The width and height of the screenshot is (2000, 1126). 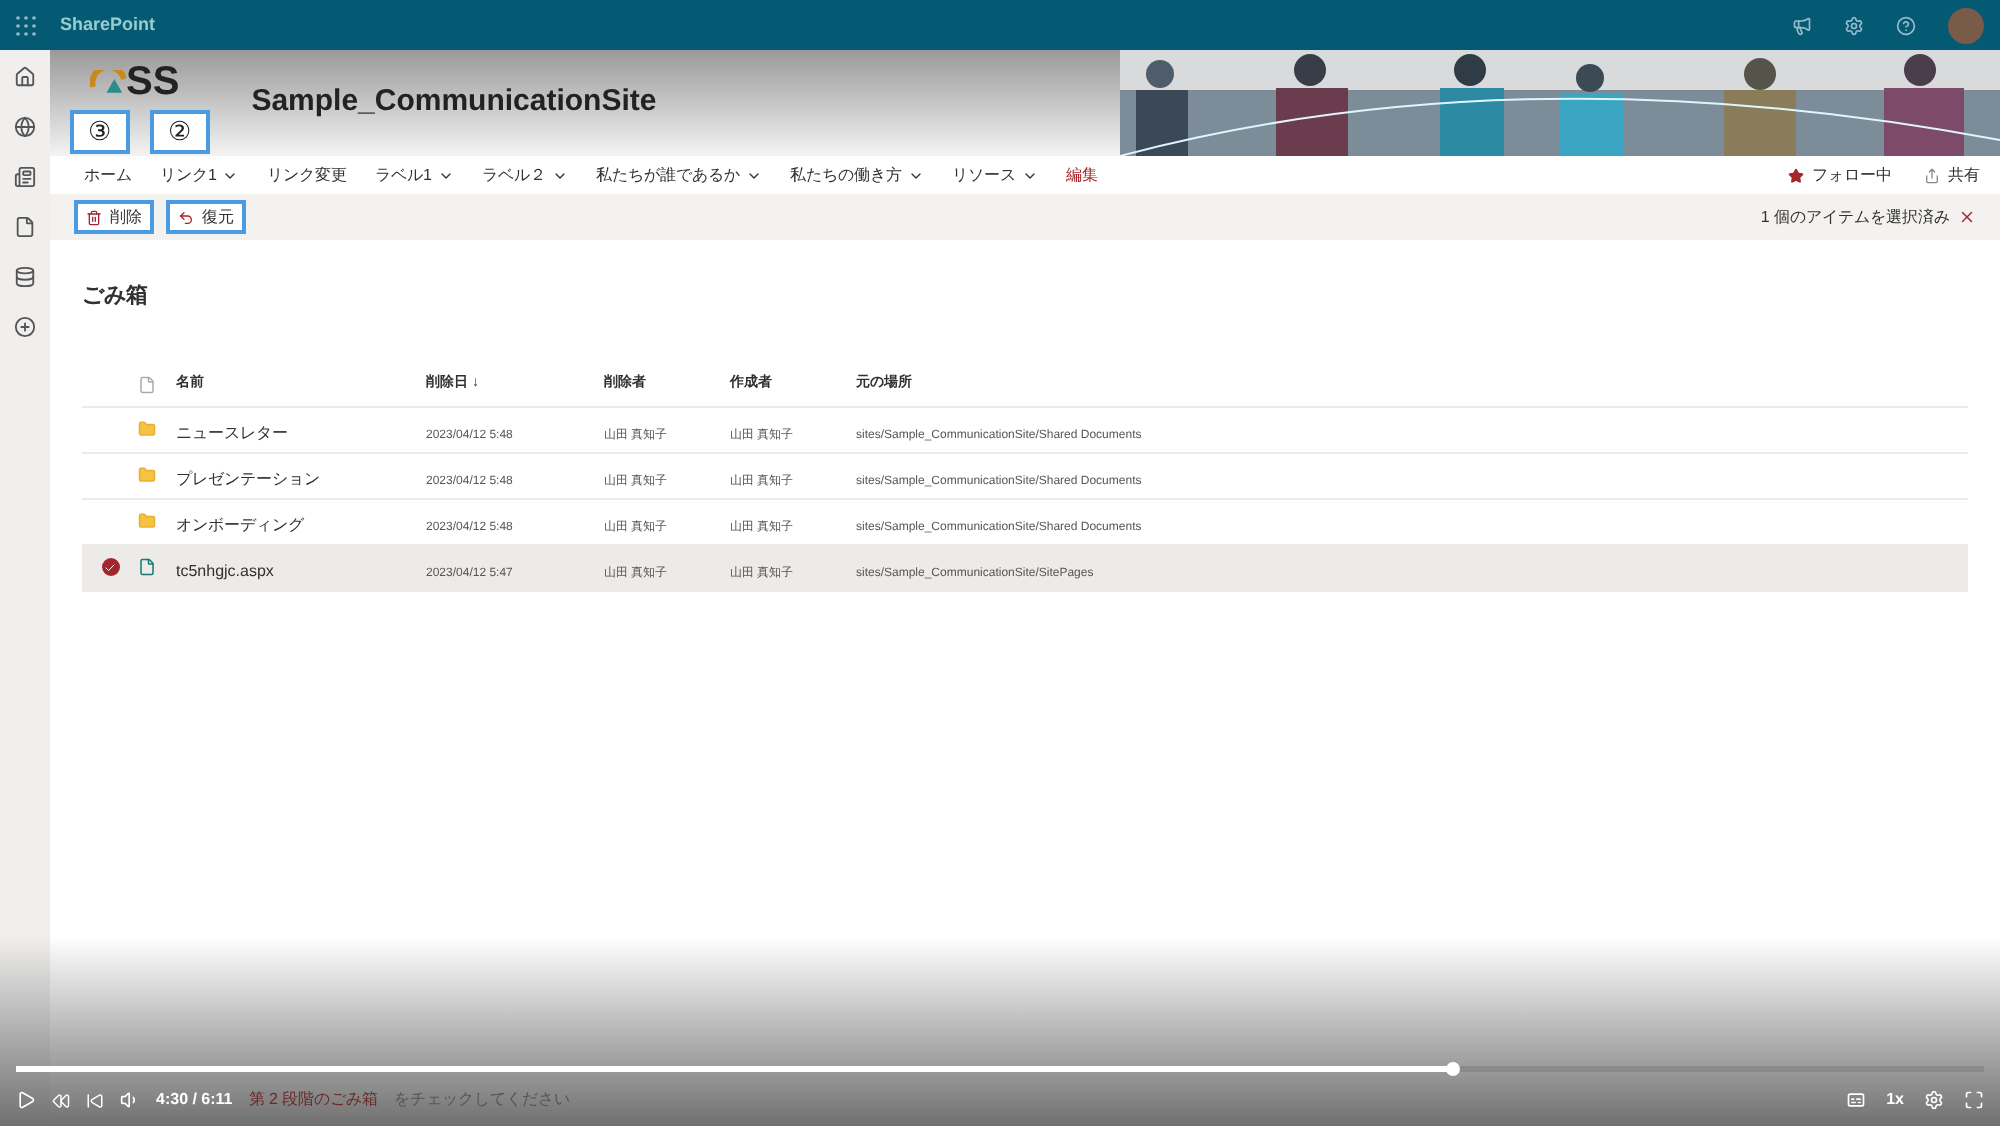 I want to click on selection-count: 1 個のアイテムを選択済み, so click(x=1855, y=217).